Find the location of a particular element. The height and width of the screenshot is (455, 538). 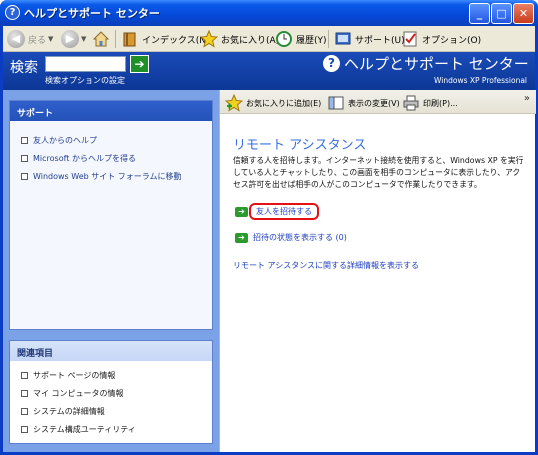

history-button: 履歴(Y) is located at coordinates (301, 39).